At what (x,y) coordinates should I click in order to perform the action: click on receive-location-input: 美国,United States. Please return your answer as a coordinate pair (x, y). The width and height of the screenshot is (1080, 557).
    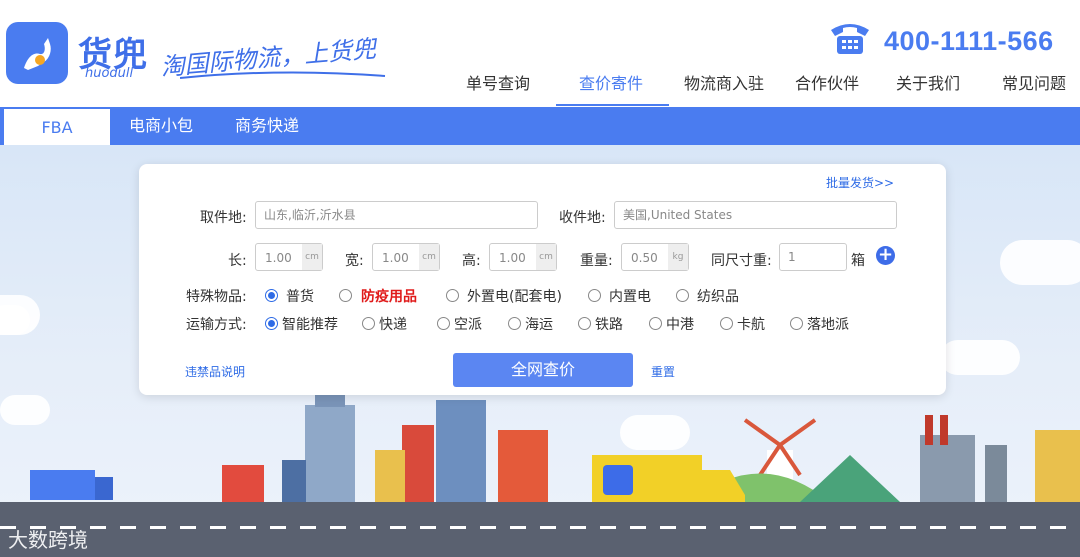
    Looking at the image, I should click on (755, 215).